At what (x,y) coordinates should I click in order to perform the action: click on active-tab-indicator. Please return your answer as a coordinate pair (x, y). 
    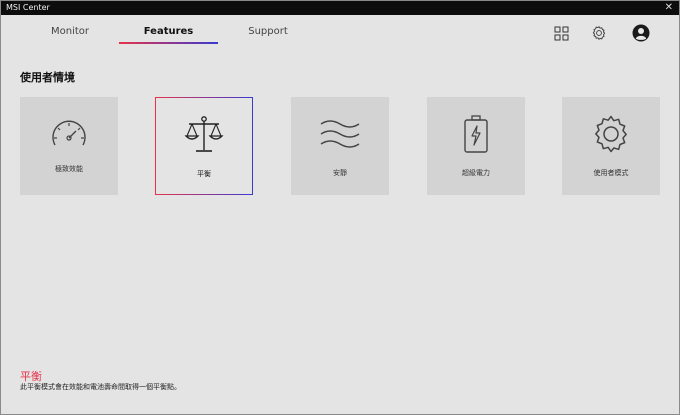
    Looking at the image, I should click on (168, 43).